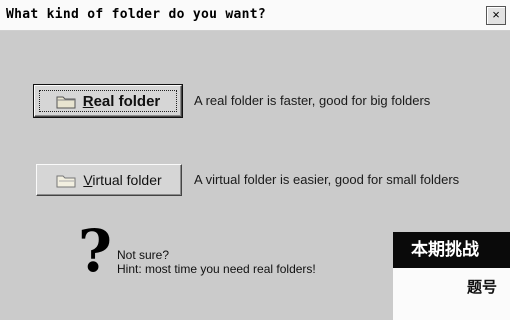 This screenshot has width=510, height=320. I want to click on overlay-banner: 本期挑战, so click(451, 250).